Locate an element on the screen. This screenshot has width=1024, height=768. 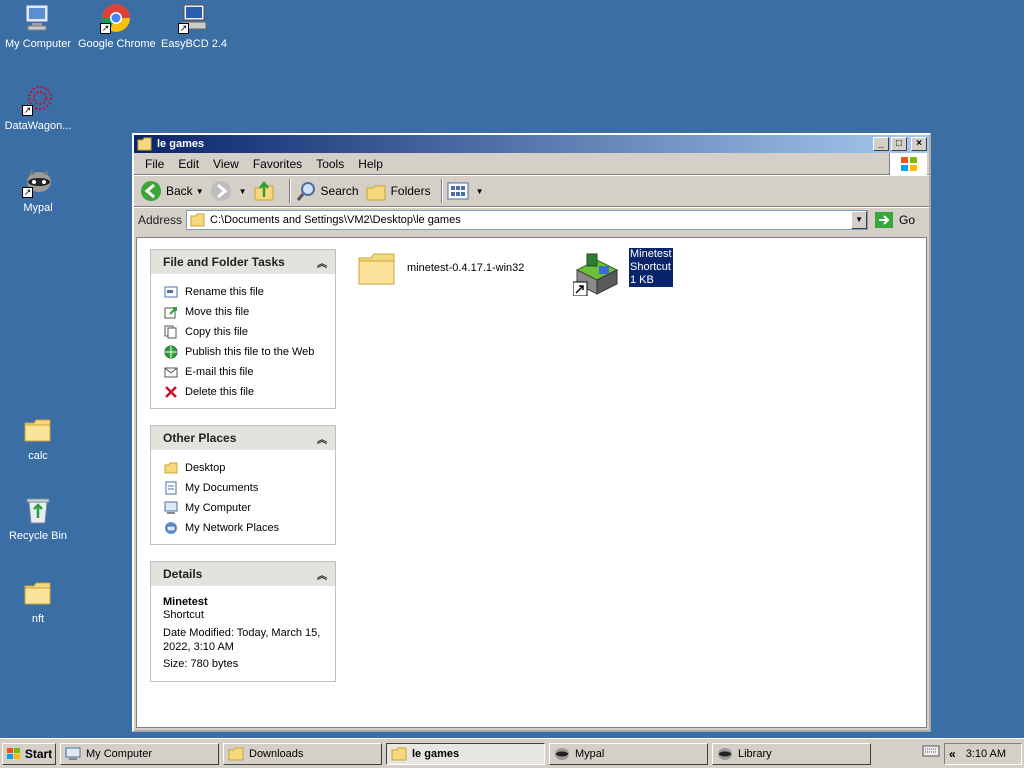
folders-label: Folders is located at coordinates (410, 191).